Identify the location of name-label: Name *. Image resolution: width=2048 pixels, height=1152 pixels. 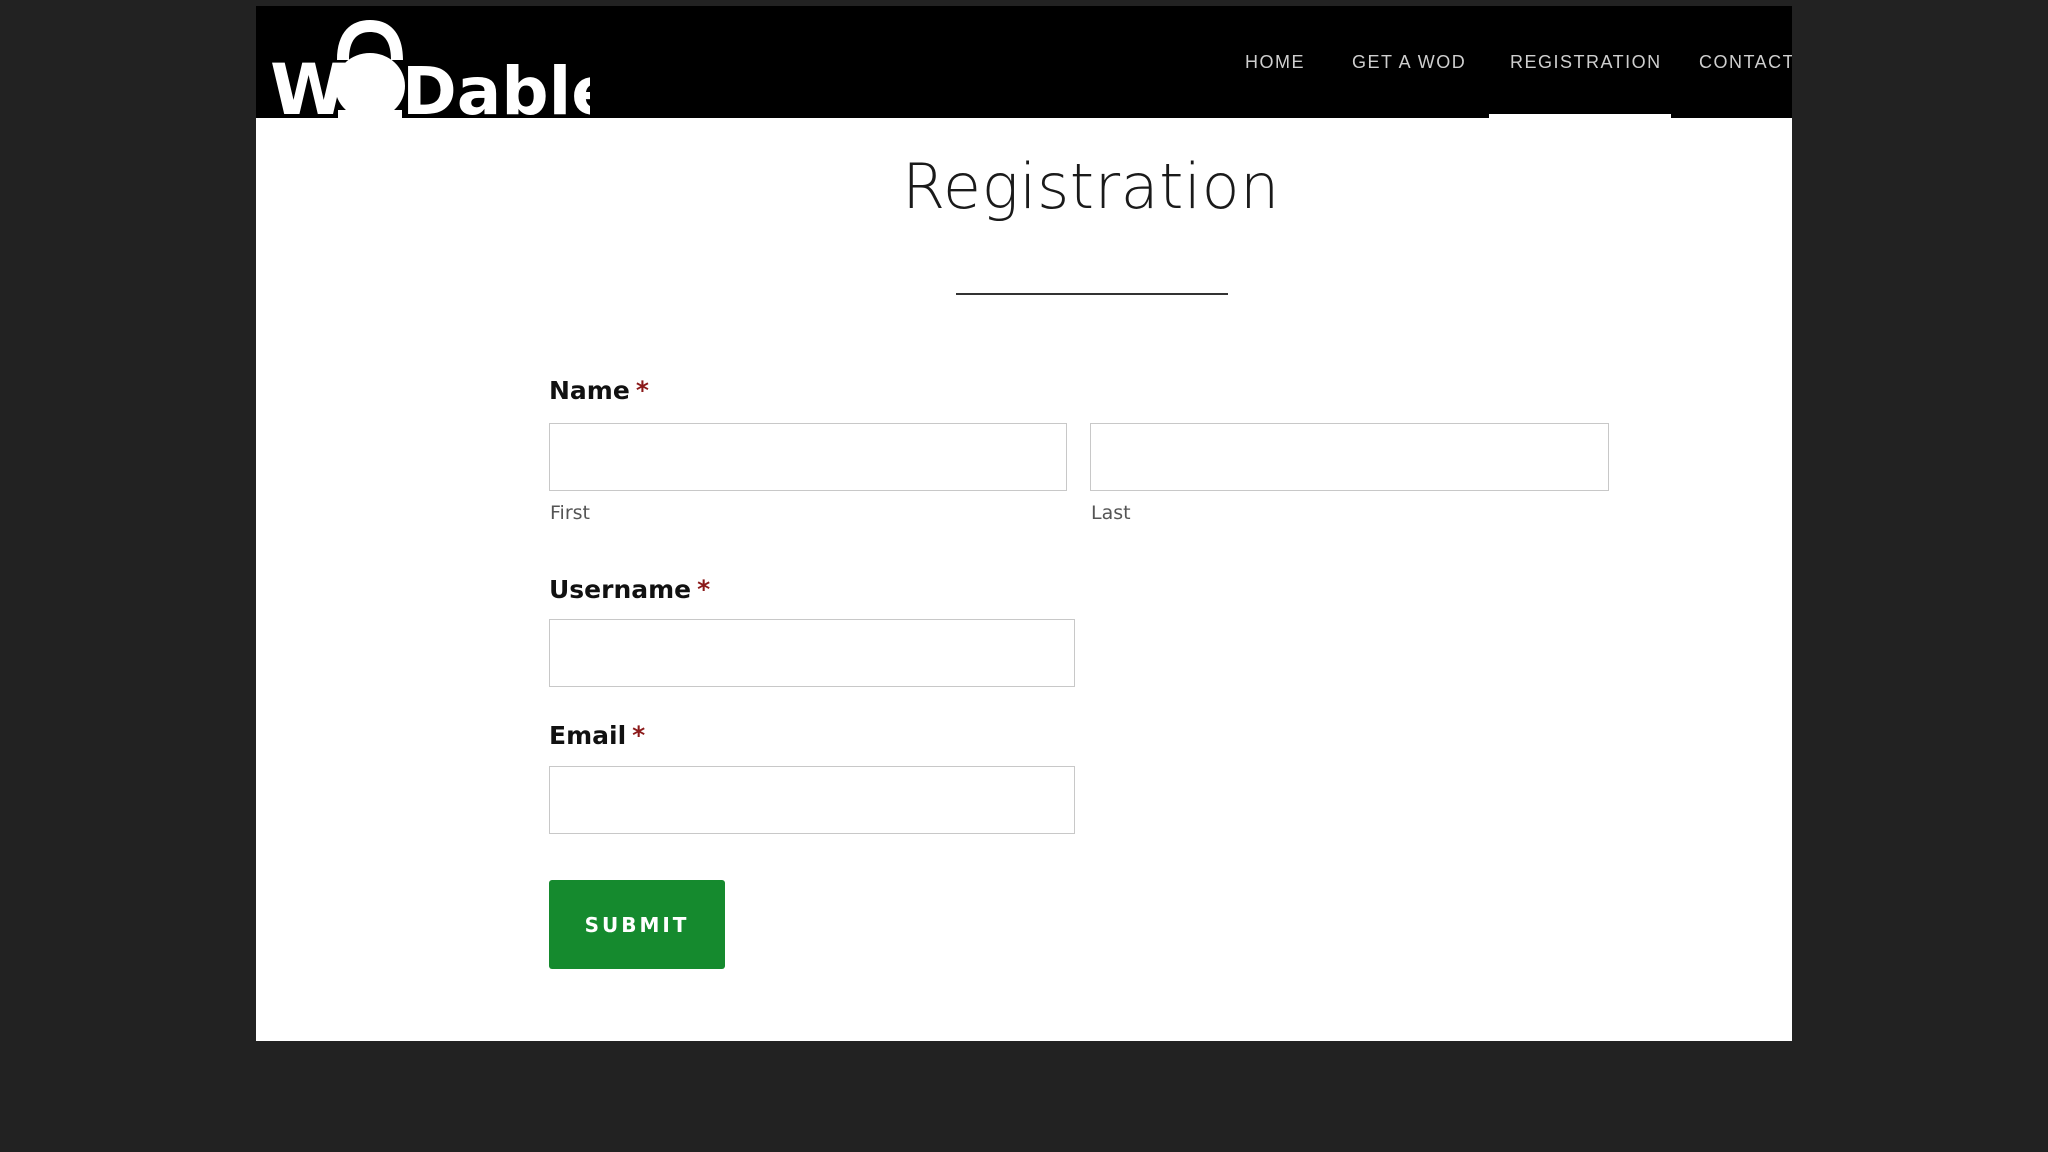
(599, 390).